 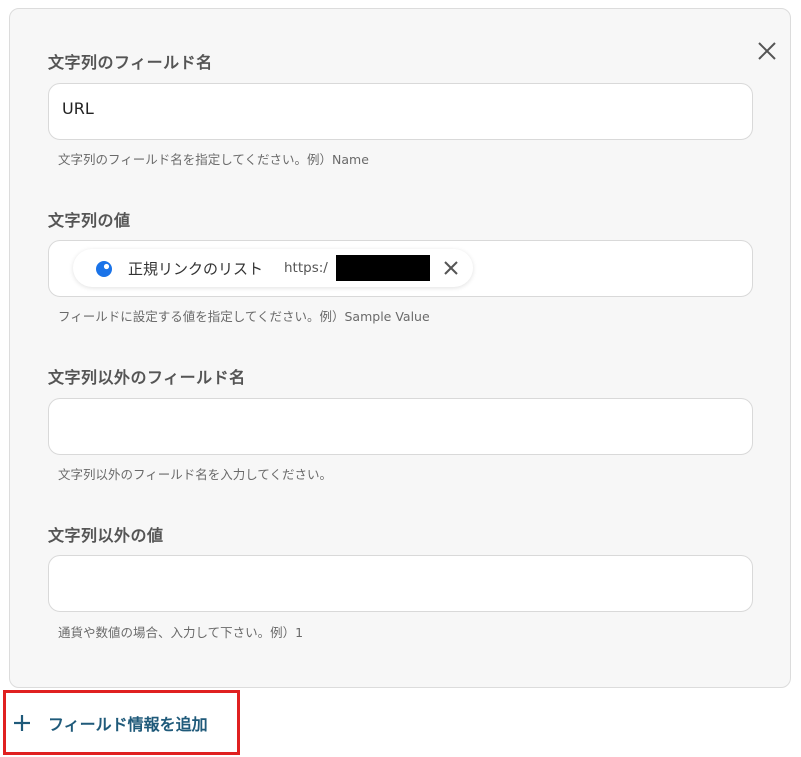 I want to click on plus-icon, so click(x=22, y=722).